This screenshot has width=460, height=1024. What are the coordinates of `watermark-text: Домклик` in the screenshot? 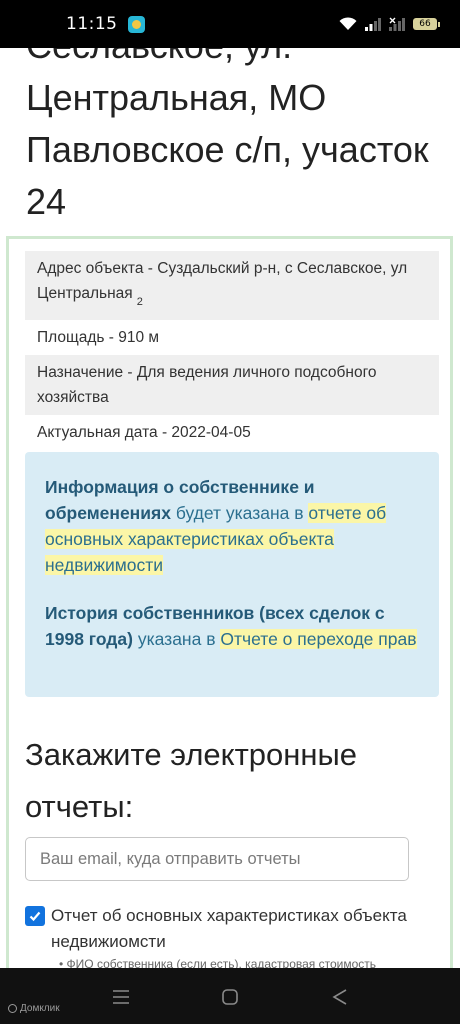 It's located at (40, 1008).